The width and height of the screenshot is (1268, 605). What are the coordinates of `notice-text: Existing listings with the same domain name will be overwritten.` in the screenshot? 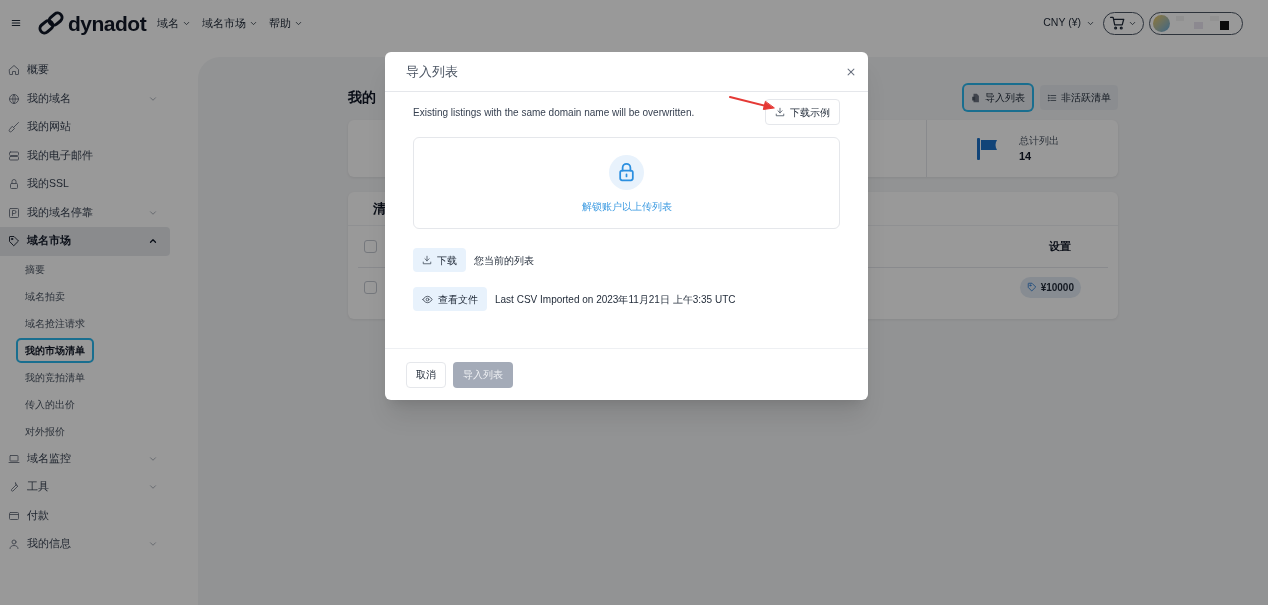 It's located at (554, 112).